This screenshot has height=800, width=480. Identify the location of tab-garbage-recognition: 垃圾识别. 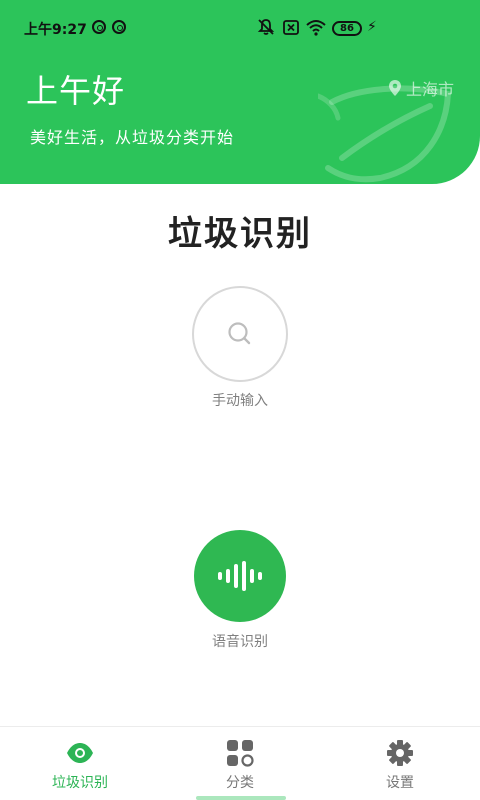
(80, 763).